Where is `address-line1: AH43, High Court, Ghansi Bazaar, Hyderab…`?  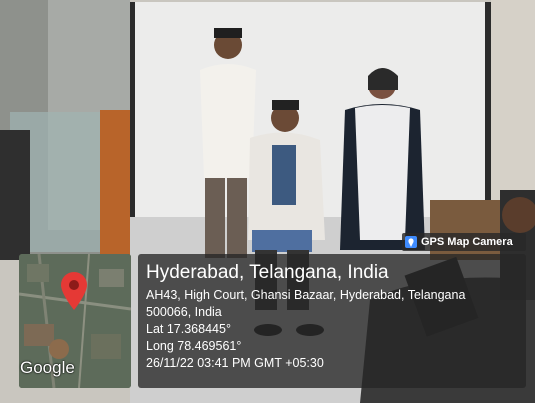
address-line1: AH43, High Court, Ghansi Bazaar, Hyderab… is located at coordinates (306, 295).